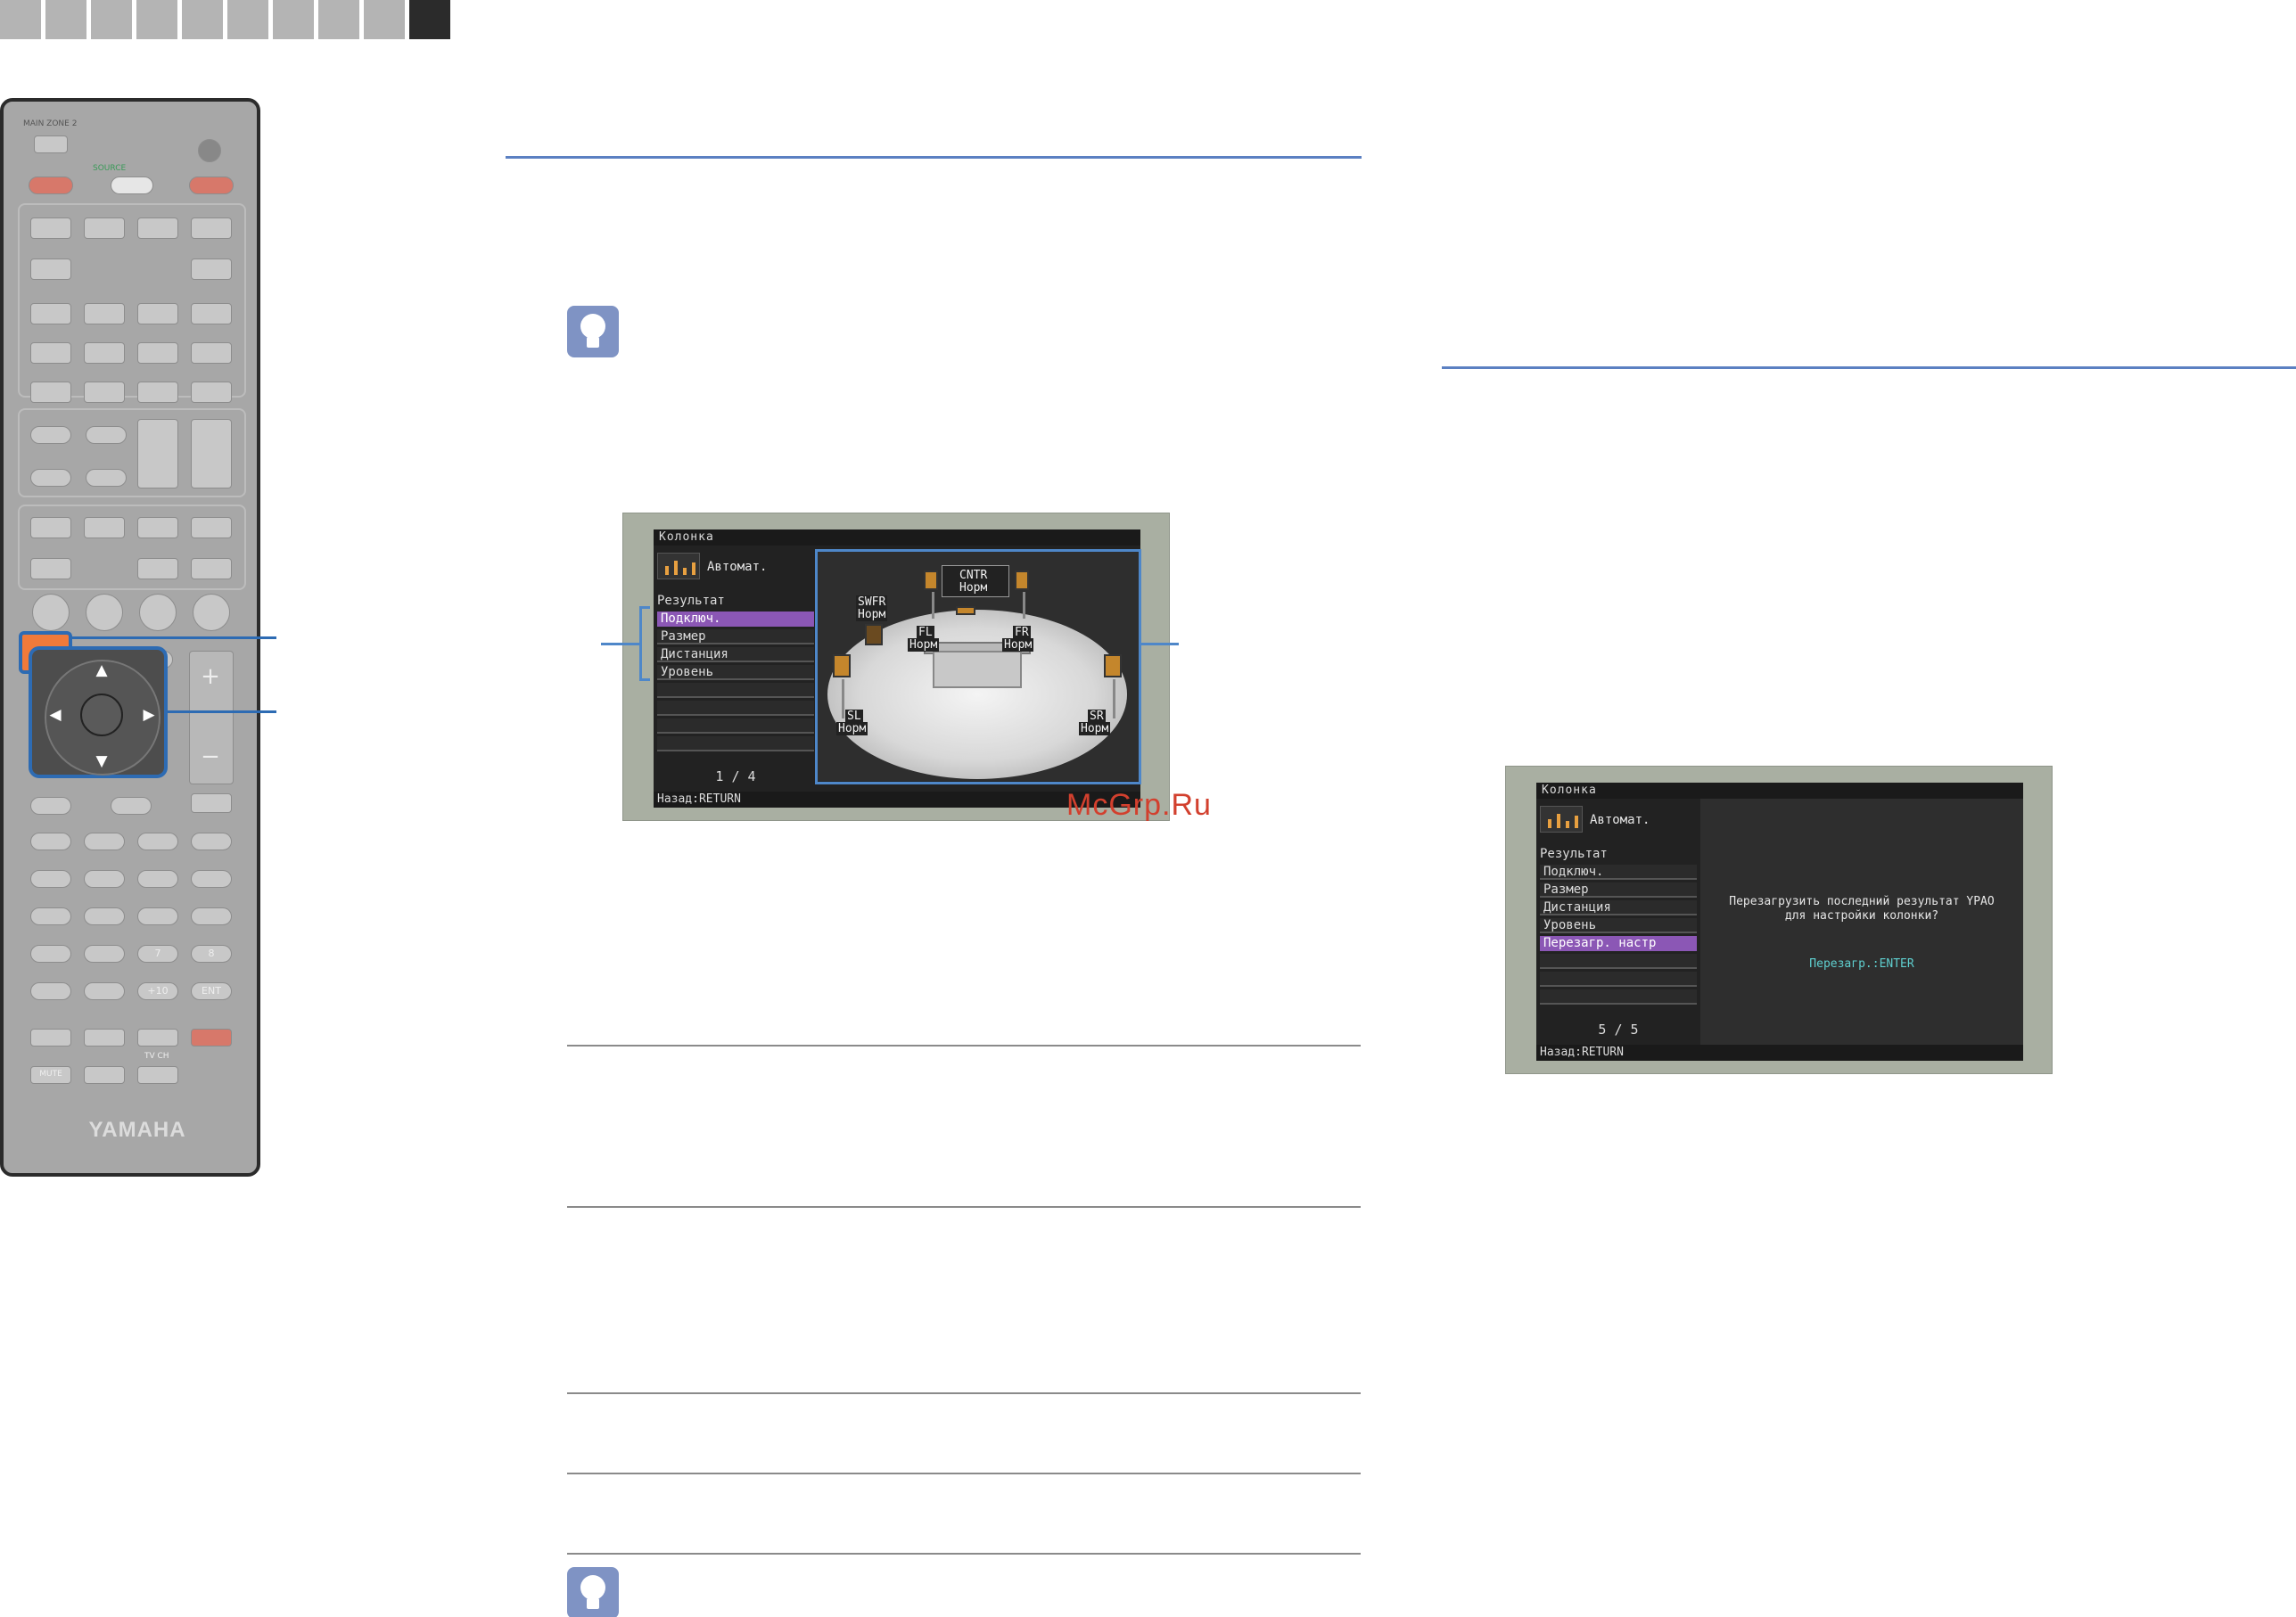 The image size is (2296, 1617). I want to click on scene-button, so click(158, 612).